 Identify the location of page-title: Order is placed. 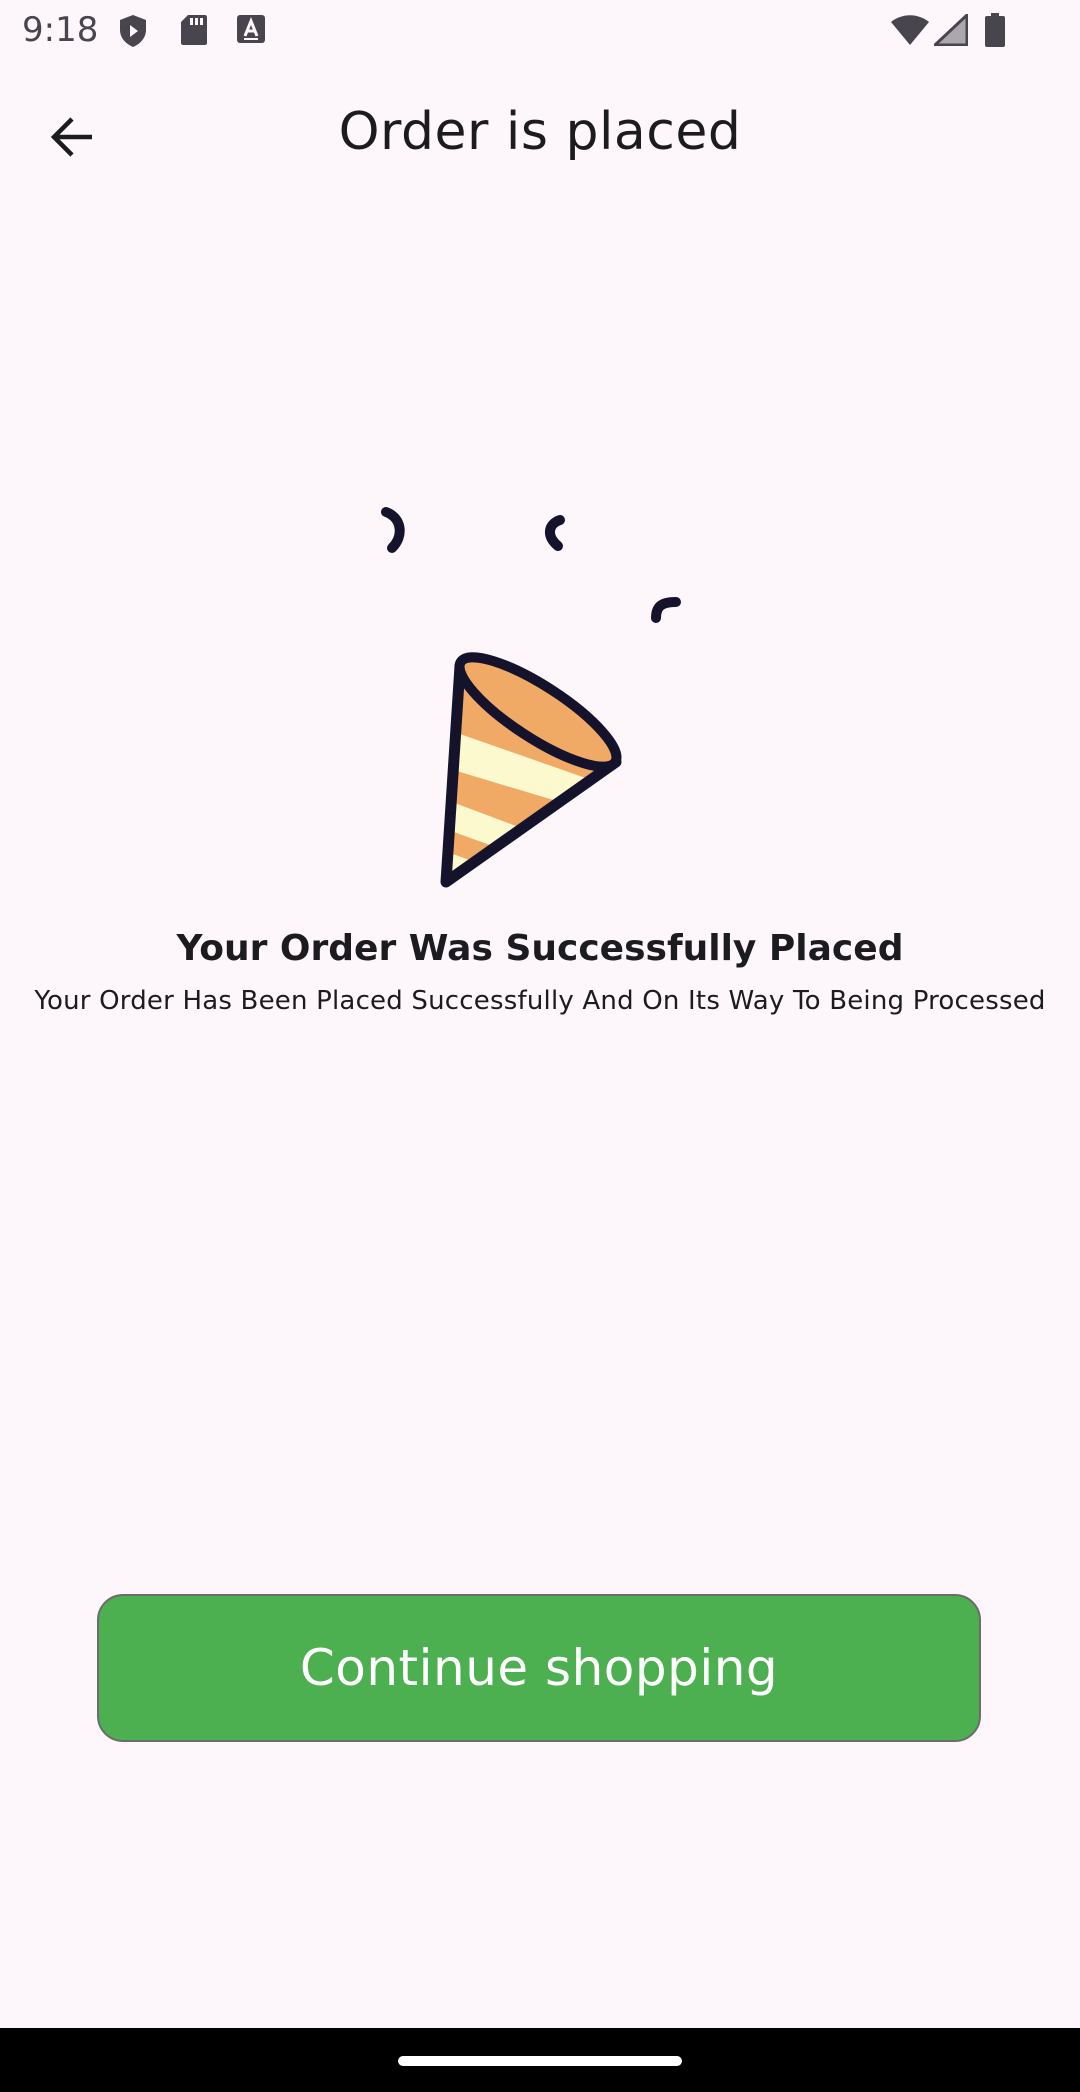
(540, 132).